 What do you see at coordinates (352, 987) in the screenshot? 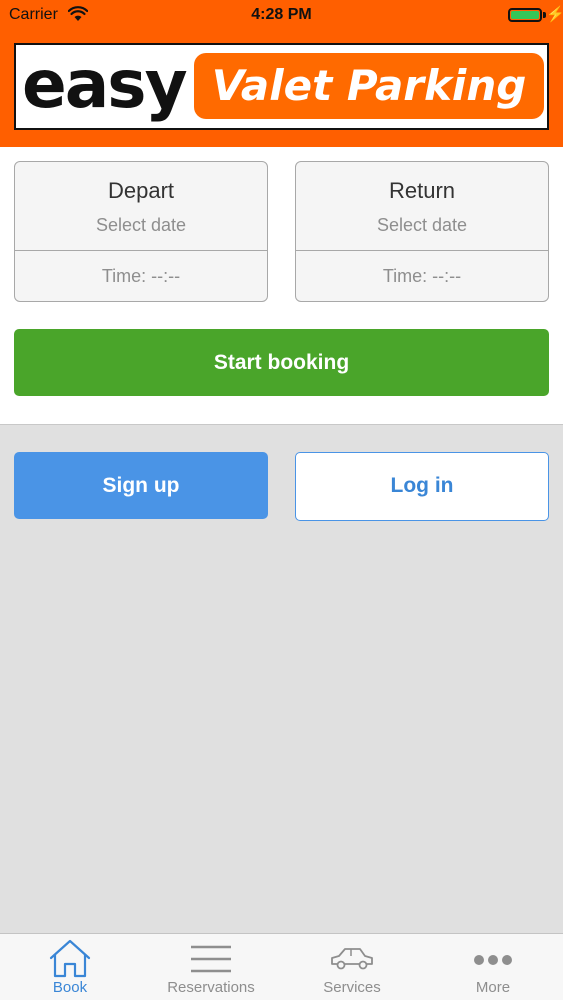
I see `tab-label-services: Services` at bounding box center [352, 987].